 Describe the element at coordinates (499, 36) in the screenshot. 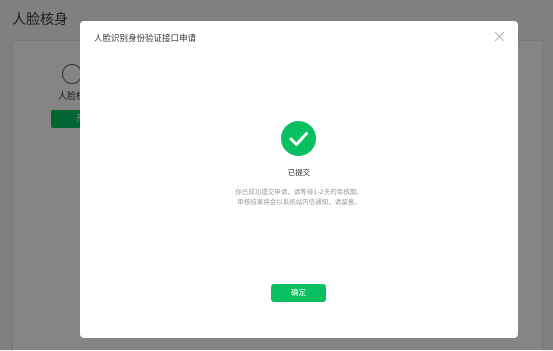

I see `close-icon` at that location.